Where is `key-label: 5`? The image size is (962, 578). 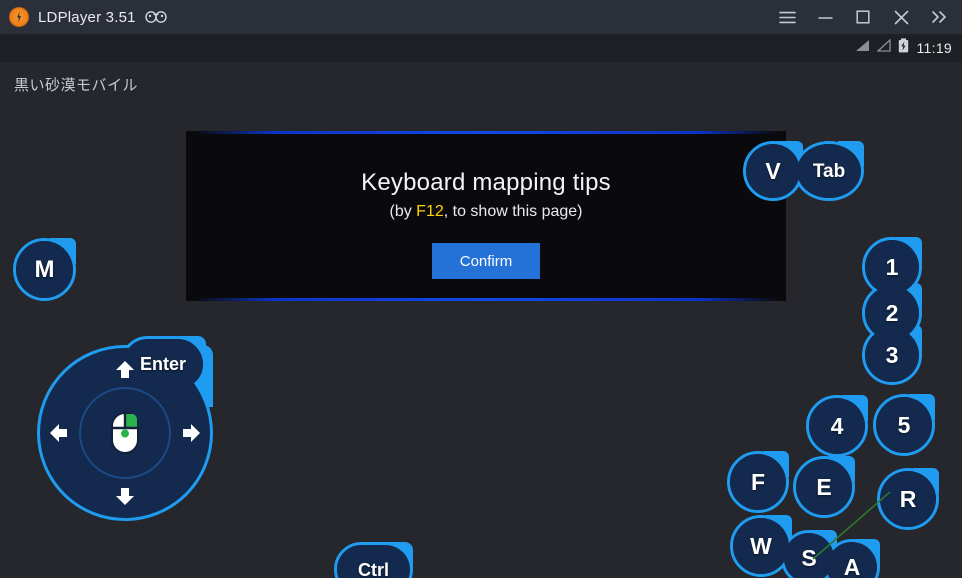
key-label: 5 is located at coordinates (904, 424).